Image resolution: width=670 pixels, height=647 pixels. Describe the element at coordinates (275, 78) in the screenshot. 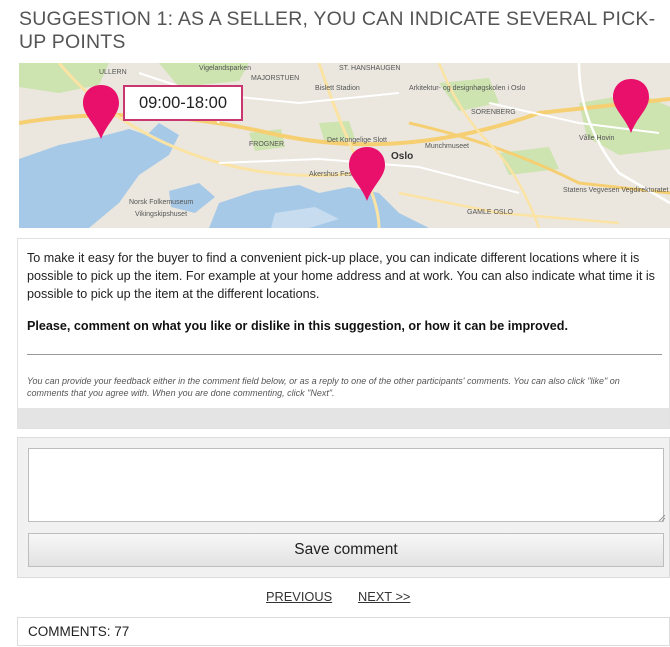

I see `map-label-majorstuen: MAJORSTUEN` at that location.